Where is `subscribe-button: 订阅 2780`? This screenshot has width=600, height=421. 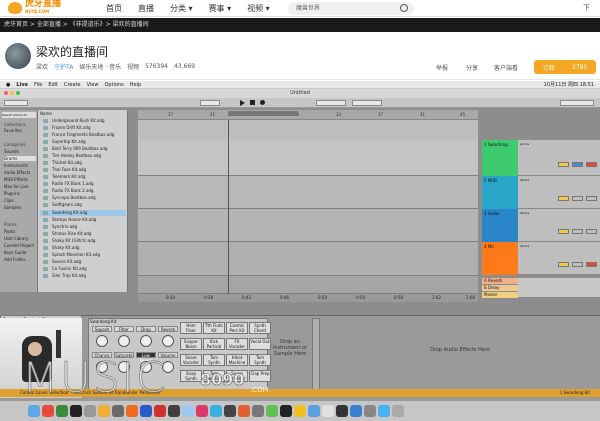
subscribe-button: 订阅 2780 is located at coordinates (565, 67).